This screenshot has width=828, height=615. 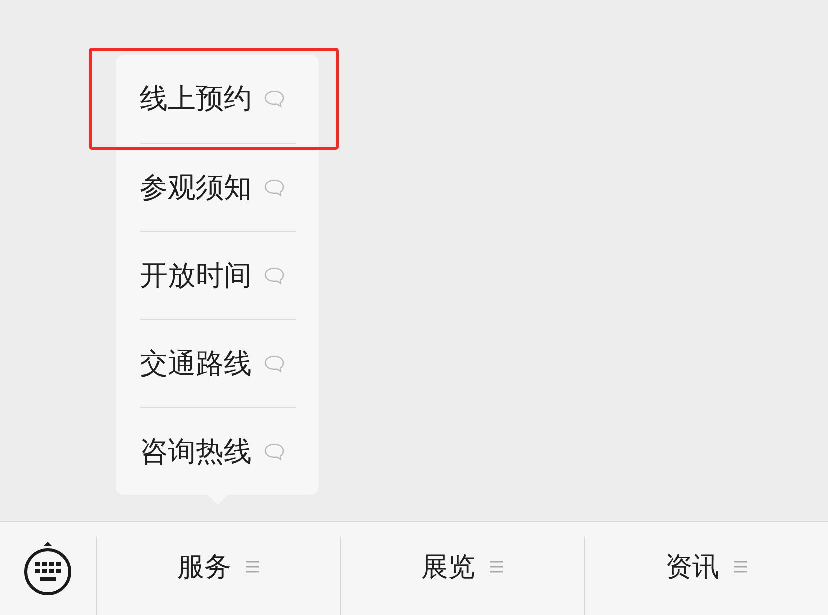 What do you see at coordinates (218, 568) in the screenshot?
I see `menu-tab: 服务` at bounding box center [218, 568].